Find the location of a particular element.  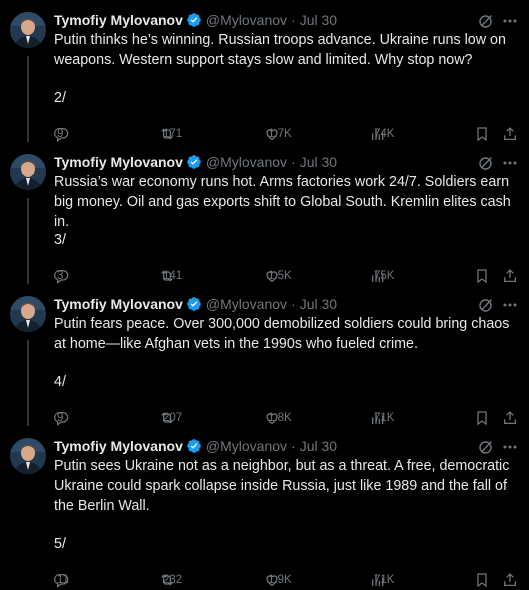

tweet-actions: 11 232 1.9K 71K is located at coordinates (264, 580).